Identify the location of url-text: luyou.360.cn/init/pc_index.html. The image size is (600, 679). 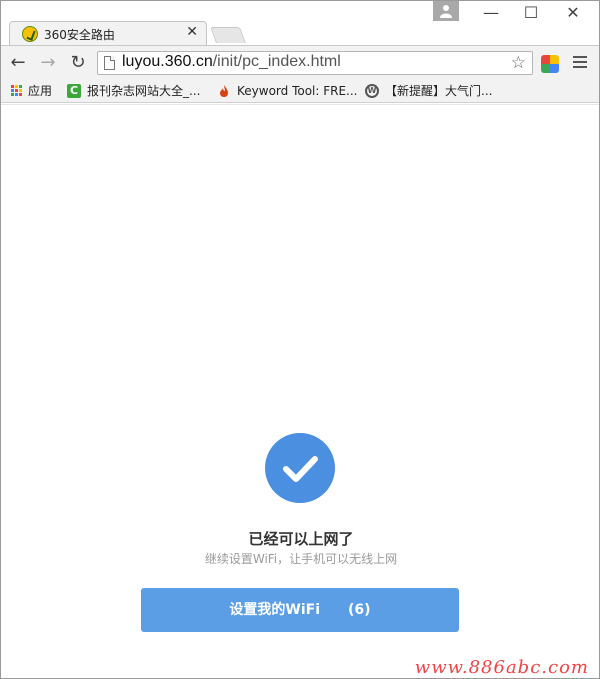
(231, 62).